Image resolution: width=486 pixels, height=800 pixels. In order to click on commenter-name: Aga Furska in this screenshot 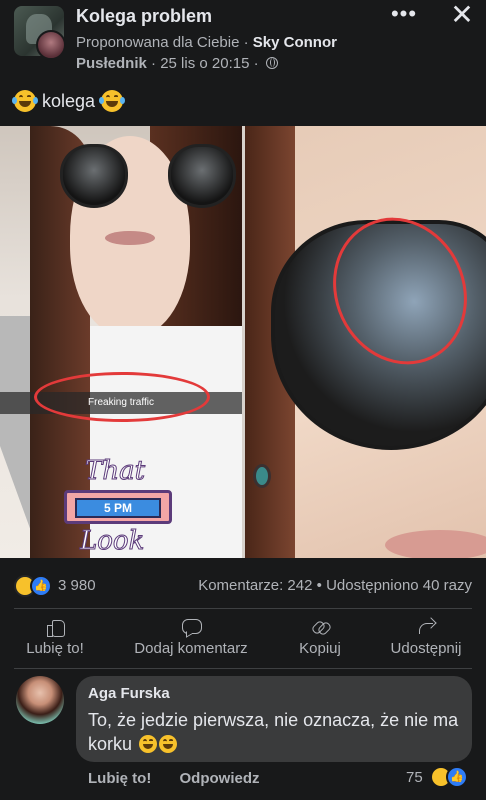, I will do `click(129, 693)`.